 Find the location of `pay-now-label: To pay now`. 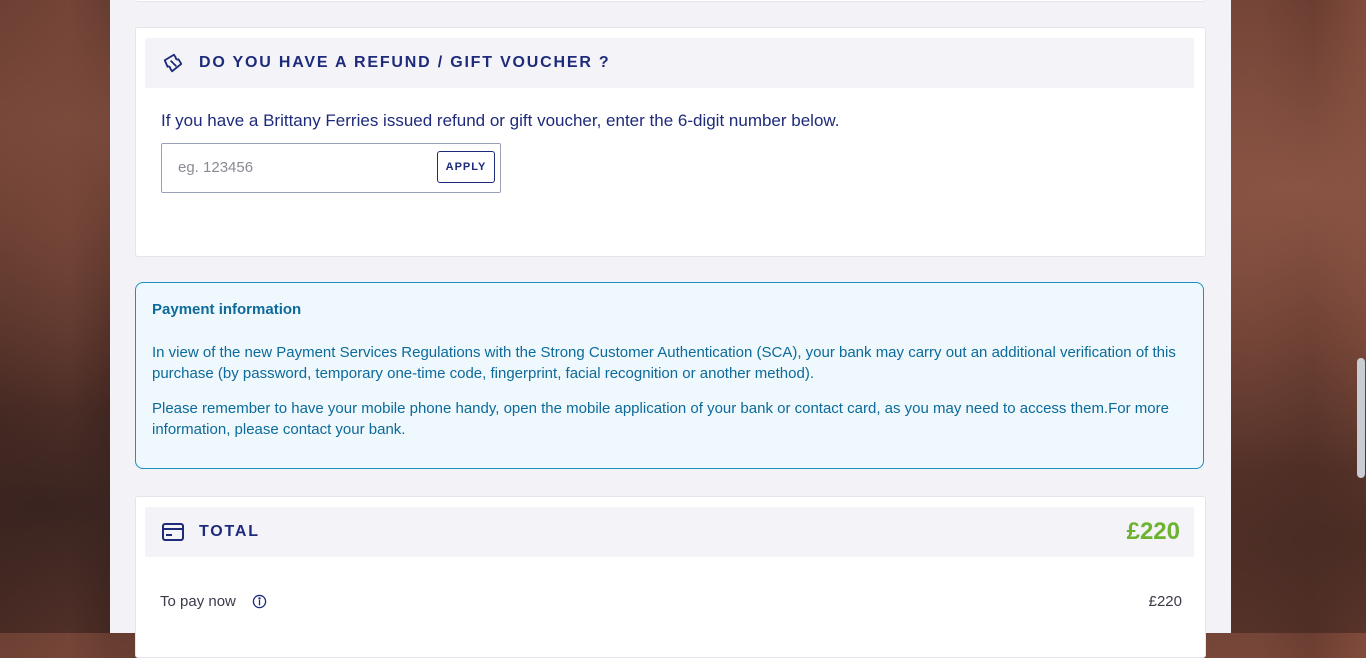

pay-now-label: To pay now is located at coordinates (198, 601).